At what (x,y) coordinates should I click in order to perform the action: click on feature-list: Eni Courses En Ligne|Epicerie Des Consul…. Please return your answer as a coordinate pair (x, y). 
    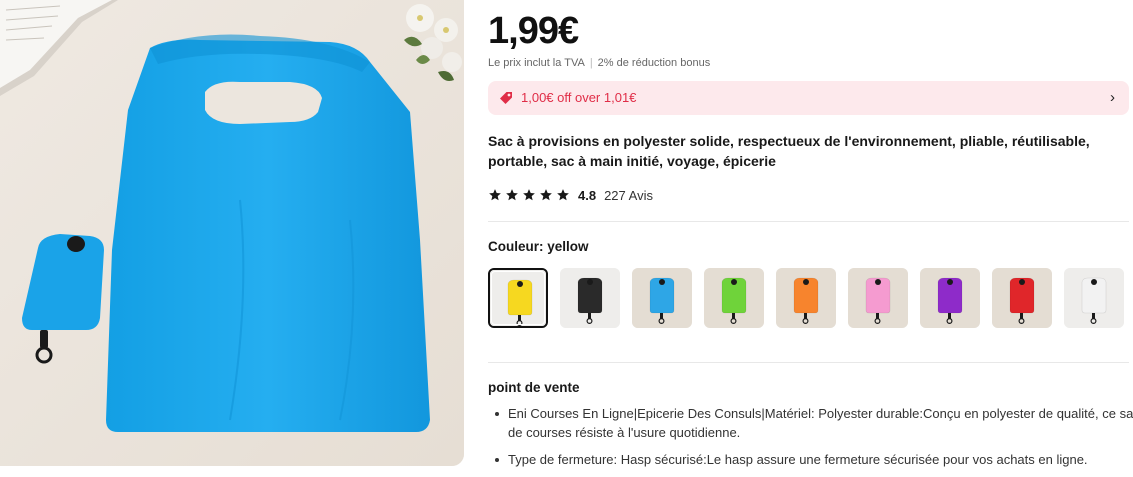
    Looking at the image, I should click on (810, 440).